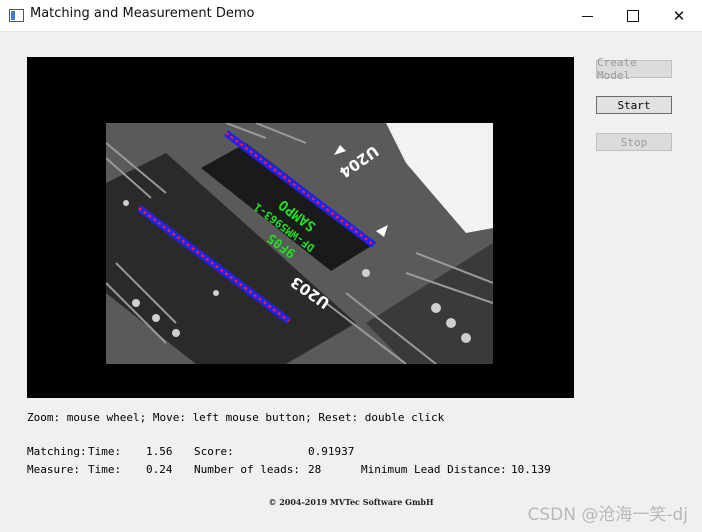 The image size is (702, 532). What do you see at coordinates (16, 15) in the screenshot?
I see `app-window-icon` at bounding box center [16, 15].